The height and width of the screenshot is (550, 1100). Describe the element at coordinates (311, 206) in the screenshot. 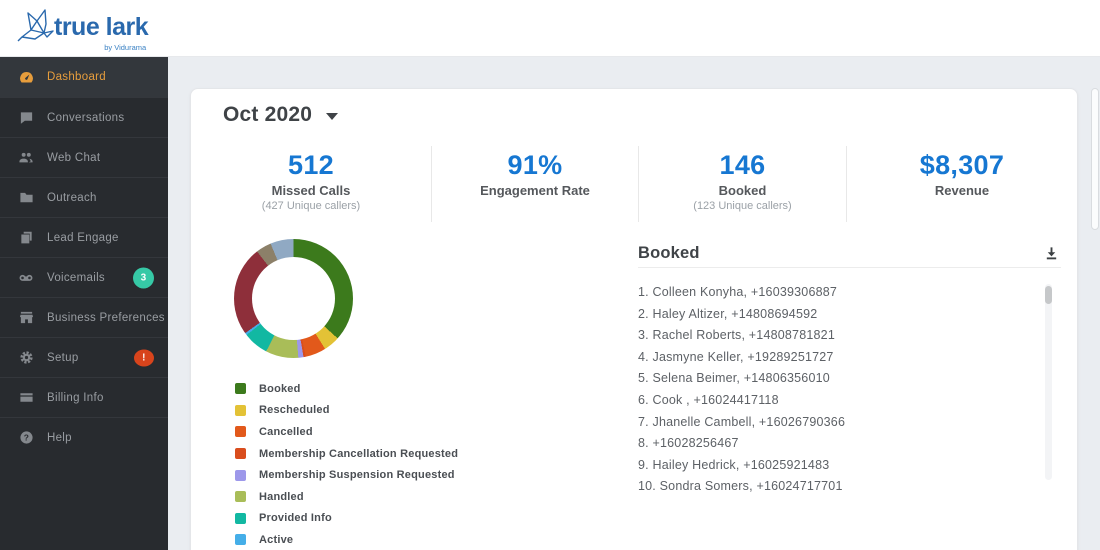

I see `stat-caption: (427 Unique callers)` at that location.